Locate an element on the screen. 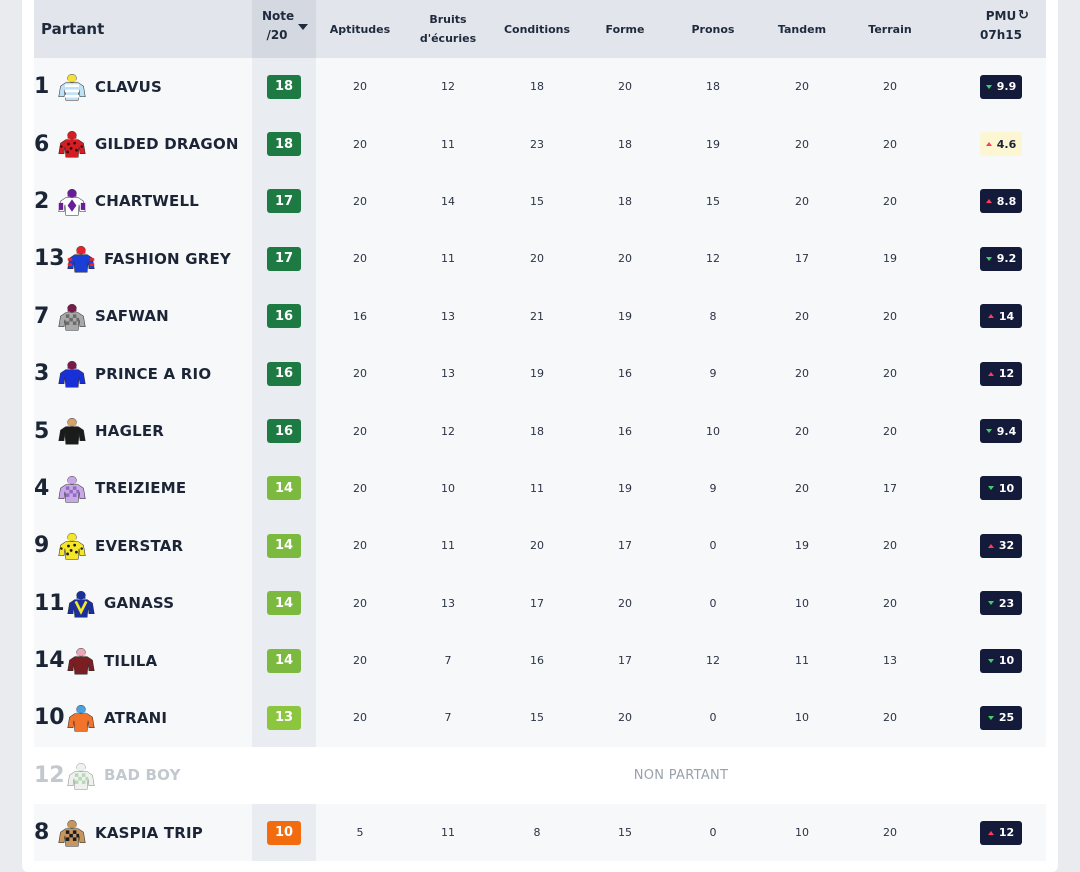 This screenshot has height=872, width=1080. table-row: 11 GANASS 14 20 13 17 20 0 10 20 23 is located at coordinates (540, 603).